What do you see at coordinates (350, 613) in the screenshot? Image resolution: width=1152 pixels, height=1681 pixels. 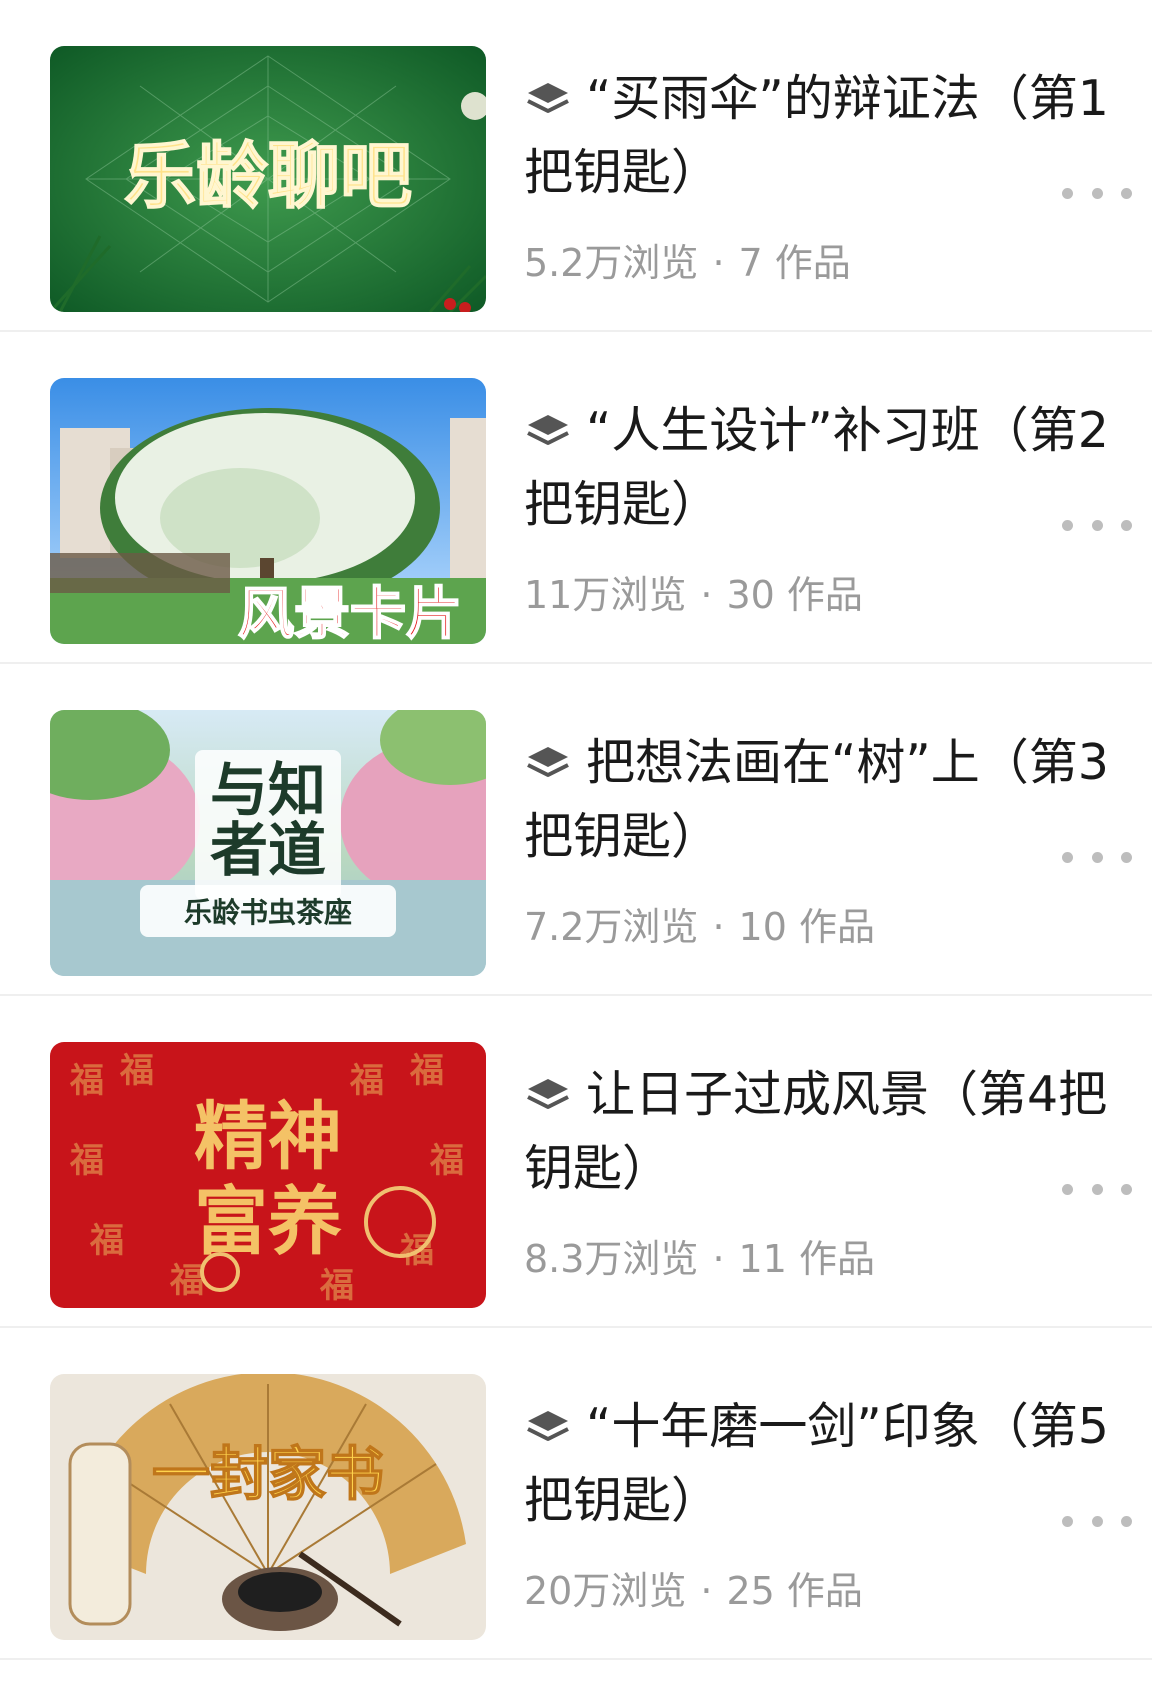 I see `thumbnail-caption: 风景卡片` at bounding box center [350, 613].